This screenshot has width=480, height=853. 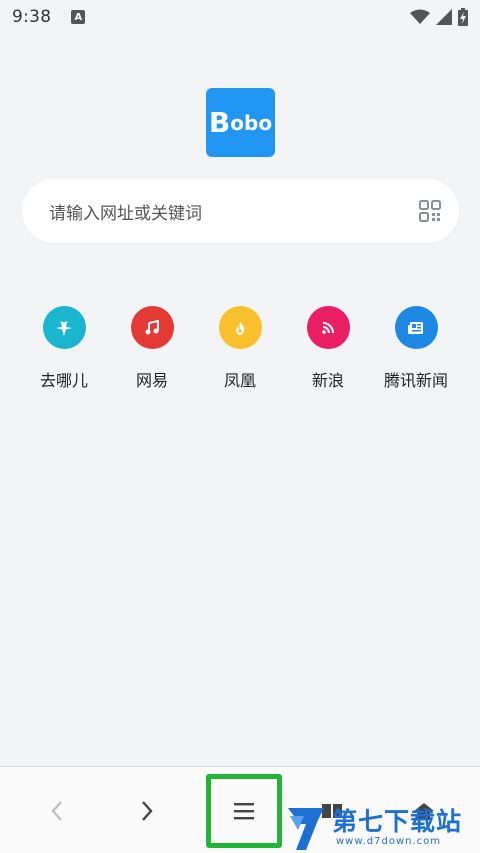 I want to click on status-indicators, so click(x=439, y=17).